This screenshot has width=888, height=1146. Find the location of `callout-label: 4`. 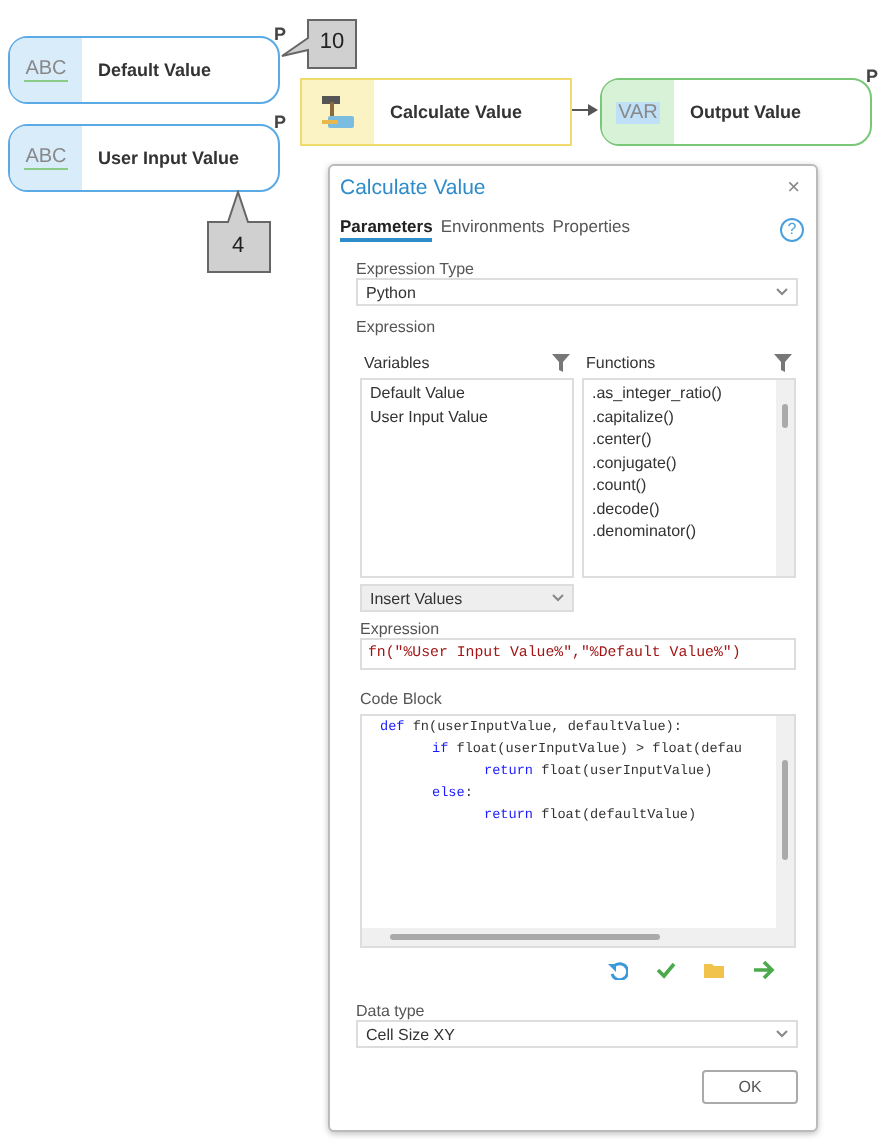

callout-label: 4 is located at coordinates (238, 246).